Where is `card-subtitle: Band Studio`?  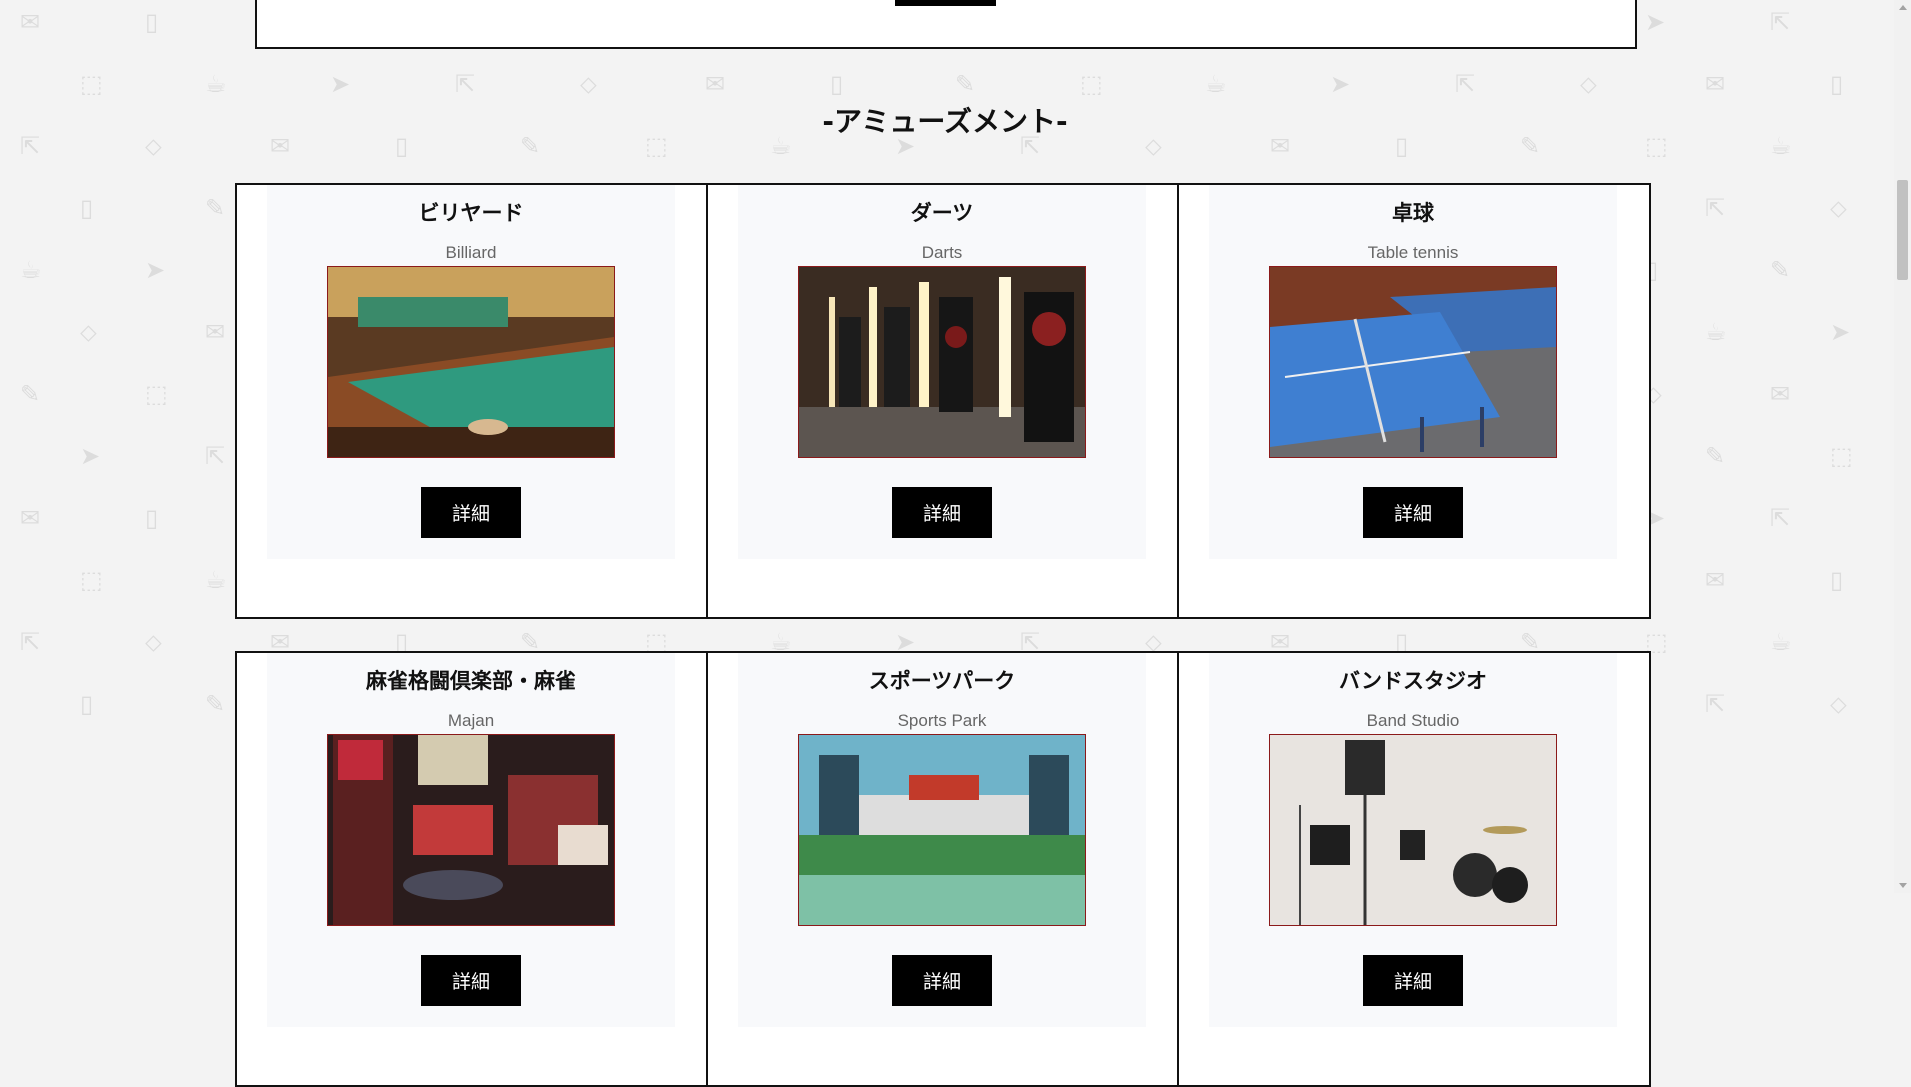
card-subtitle: Band Studio is located at coordinates (1413, 720).